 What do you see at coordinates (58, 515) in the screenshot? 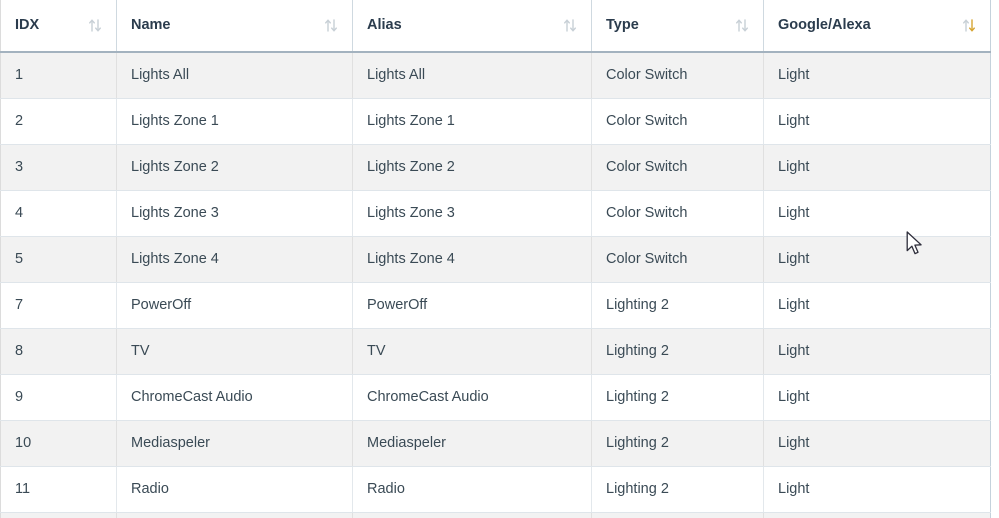
I see `cell-idx` at bounding box center [58, 515].